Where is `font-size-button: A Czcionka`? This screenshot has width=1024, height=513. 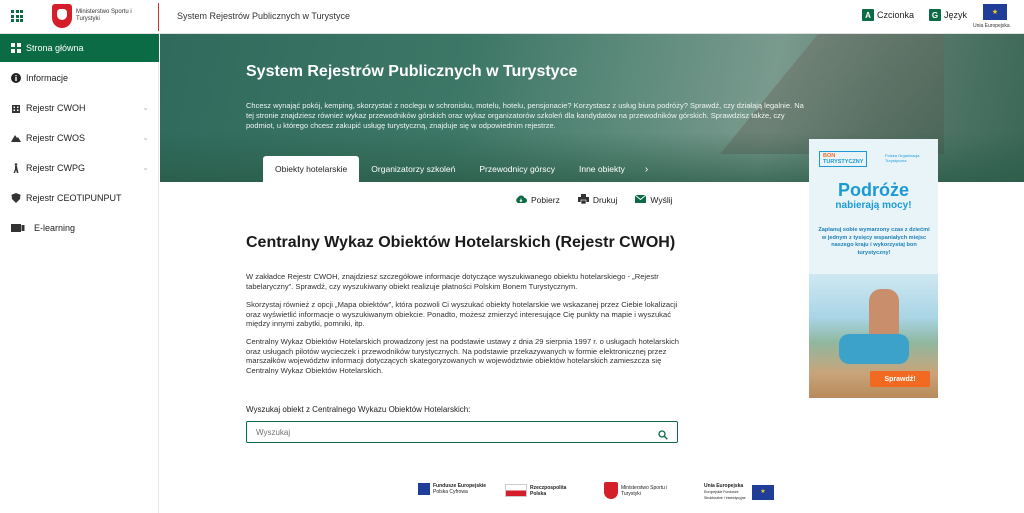
font-size-button: A Czcionka is located at coordinates (888, 15).